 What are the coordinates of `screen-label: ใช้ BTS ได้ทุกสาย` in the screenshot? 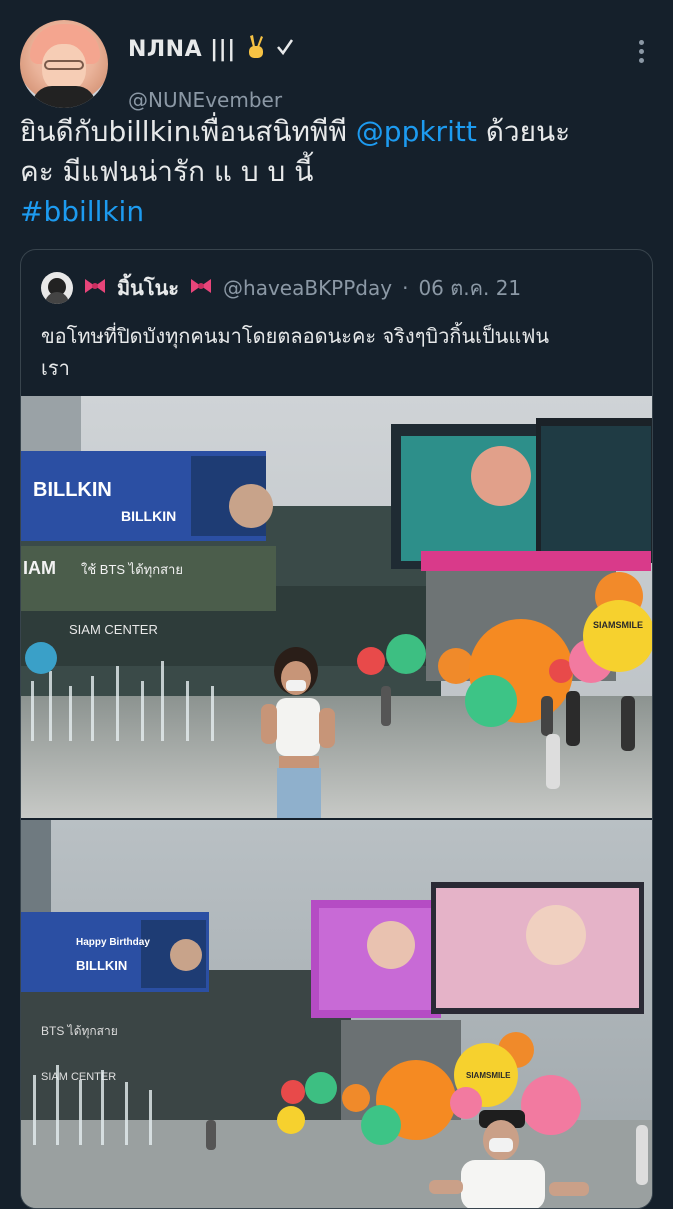 It's located at (132, 570).